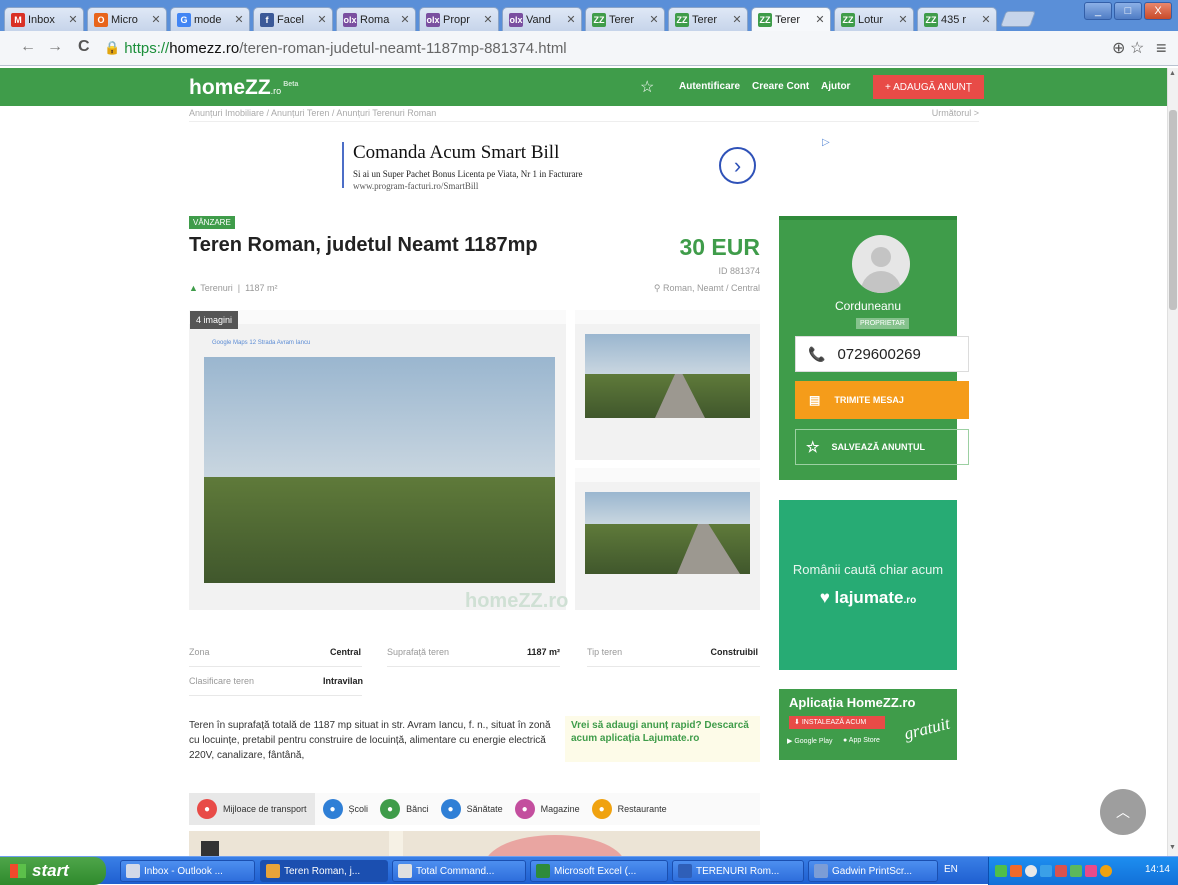 The width and height of the screenshot is (1178, 885). I want to click on poi-filter-school: ● Școli, so click(345, 809).